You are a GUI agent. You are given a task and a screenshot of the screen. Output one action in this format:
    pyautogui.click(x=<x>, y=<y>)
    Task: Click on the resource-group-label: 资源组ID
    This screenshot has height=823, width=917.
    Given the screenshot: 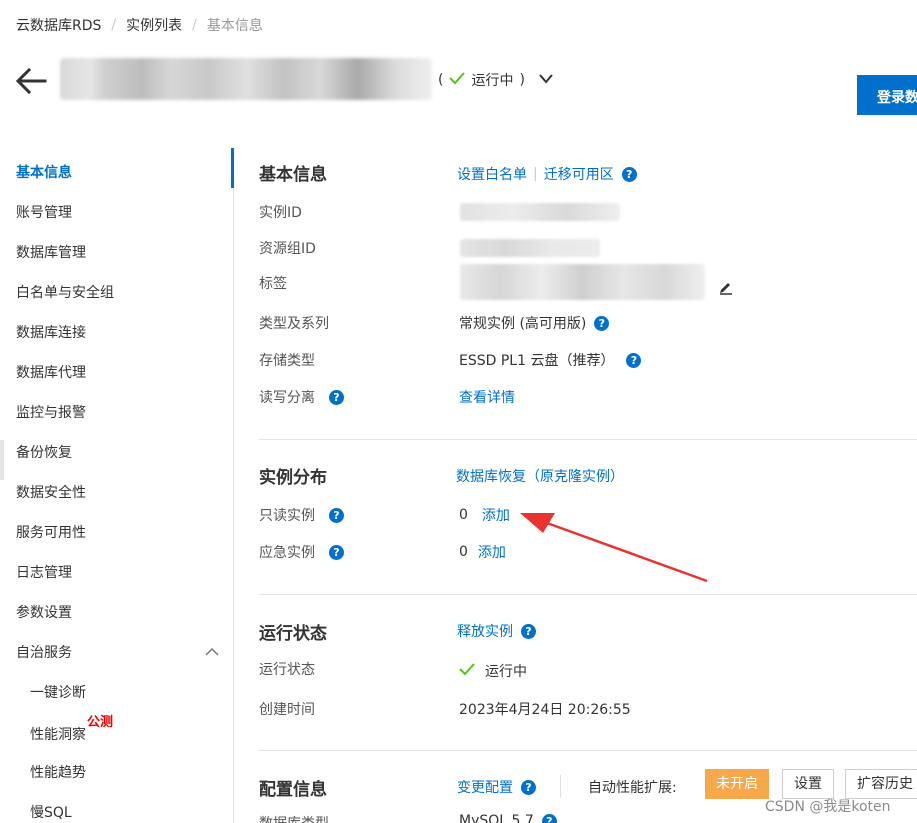 What is the action you would take?
    pyautogui.click(x=287, y=248)
    